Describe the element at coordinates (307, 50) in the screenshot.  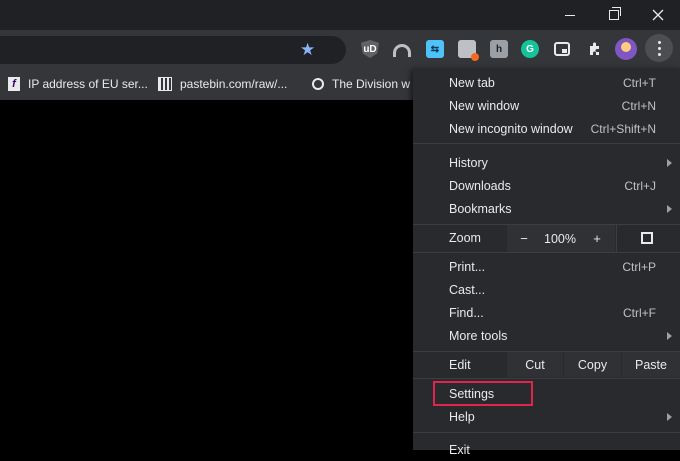
I see `bookmark-star-icon: ★` at that location.